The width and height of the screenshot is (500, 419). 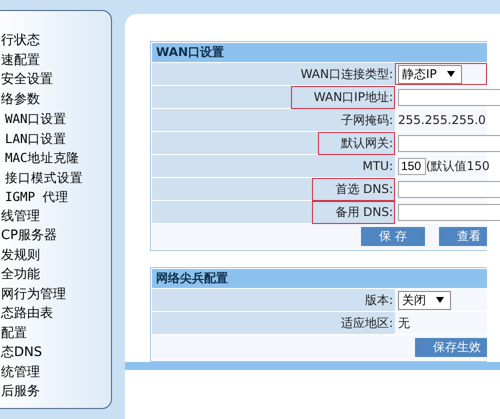 I want to click on field-value: 无, so click(x=404, y=323).